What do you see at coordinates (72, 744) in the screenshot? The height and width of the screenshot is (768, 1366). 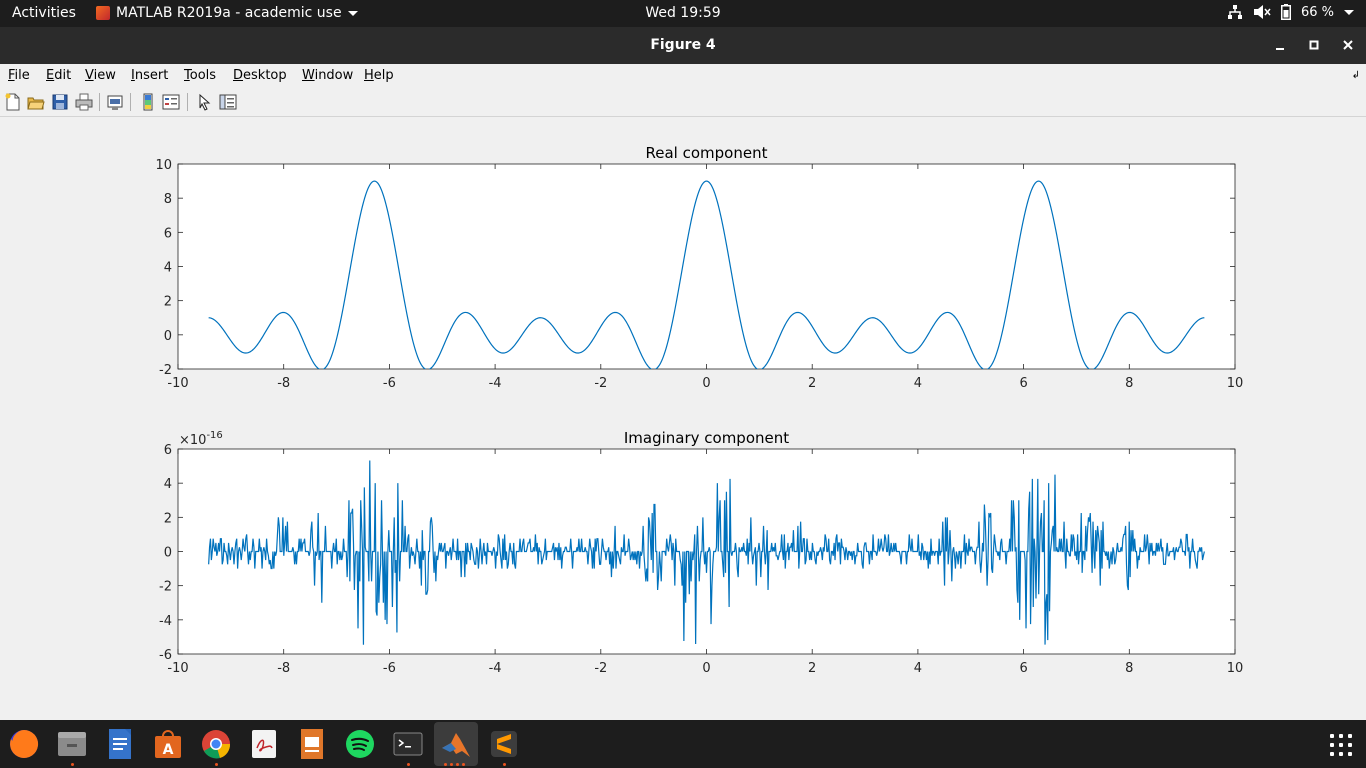 I see `files-icon` at bounding box center [72, 744].